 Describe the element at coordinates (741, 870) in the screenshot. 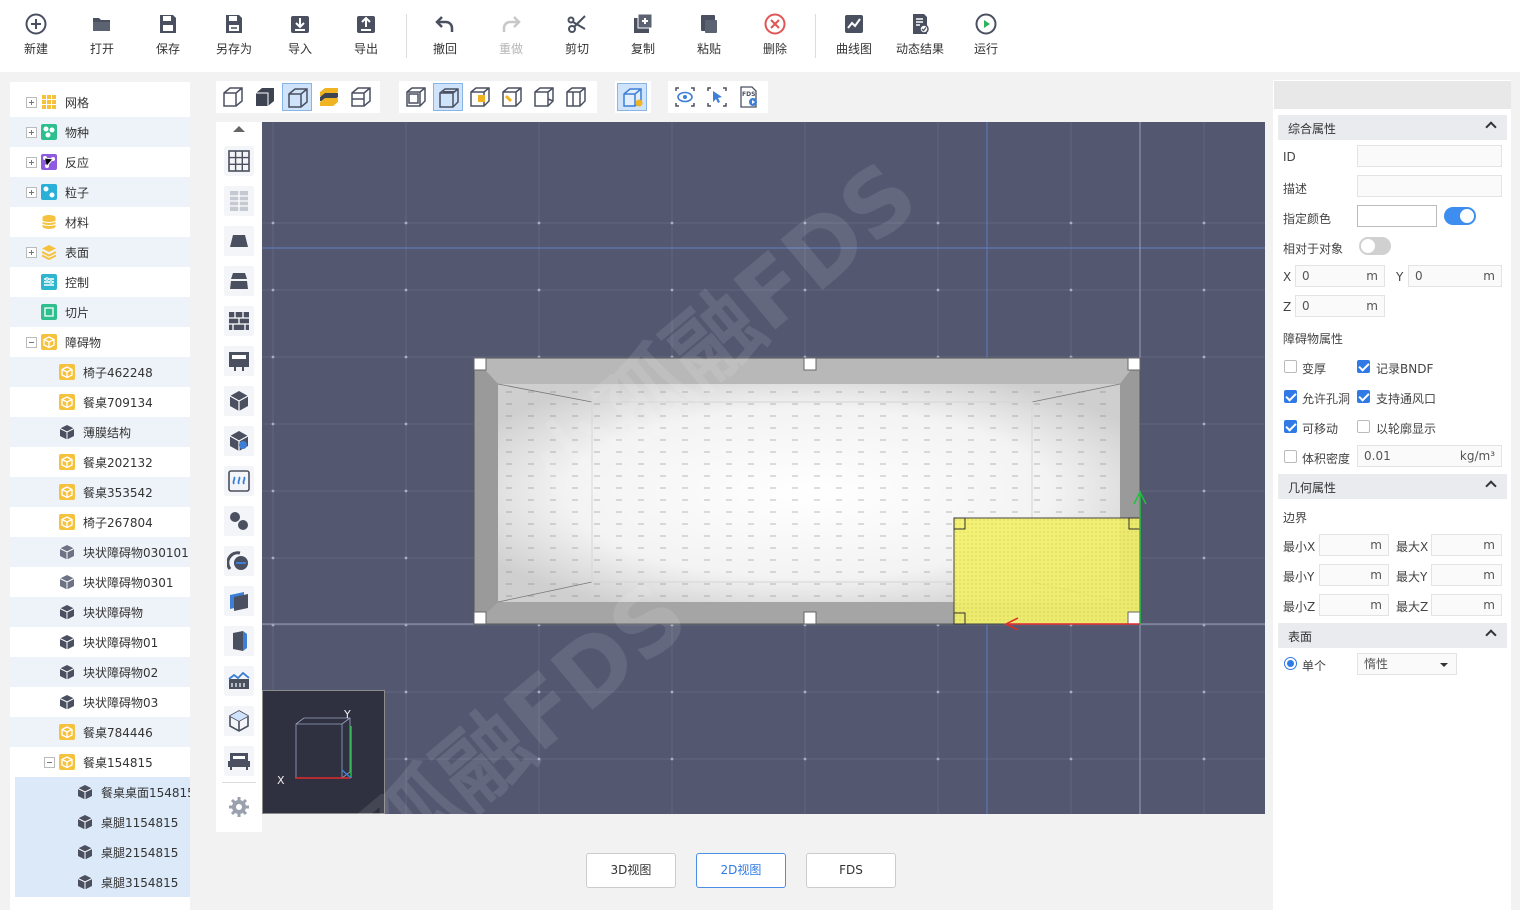

I see `tab-2d-view: 2D视图` at that location.